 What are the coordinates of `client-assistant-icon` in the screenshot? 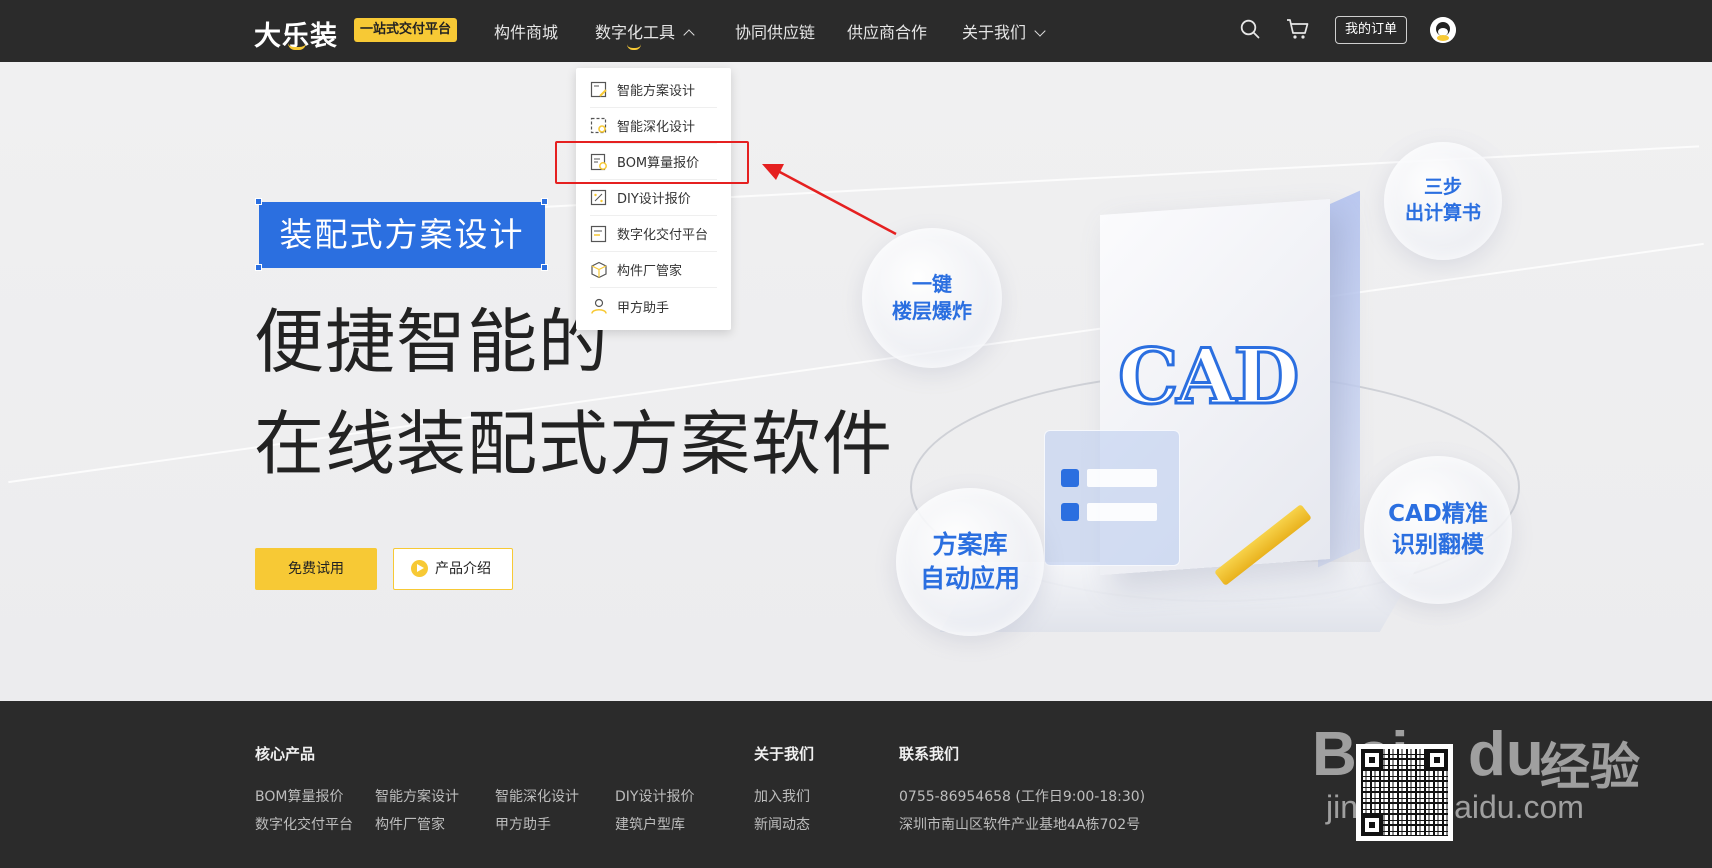 It's located at (599, 306).